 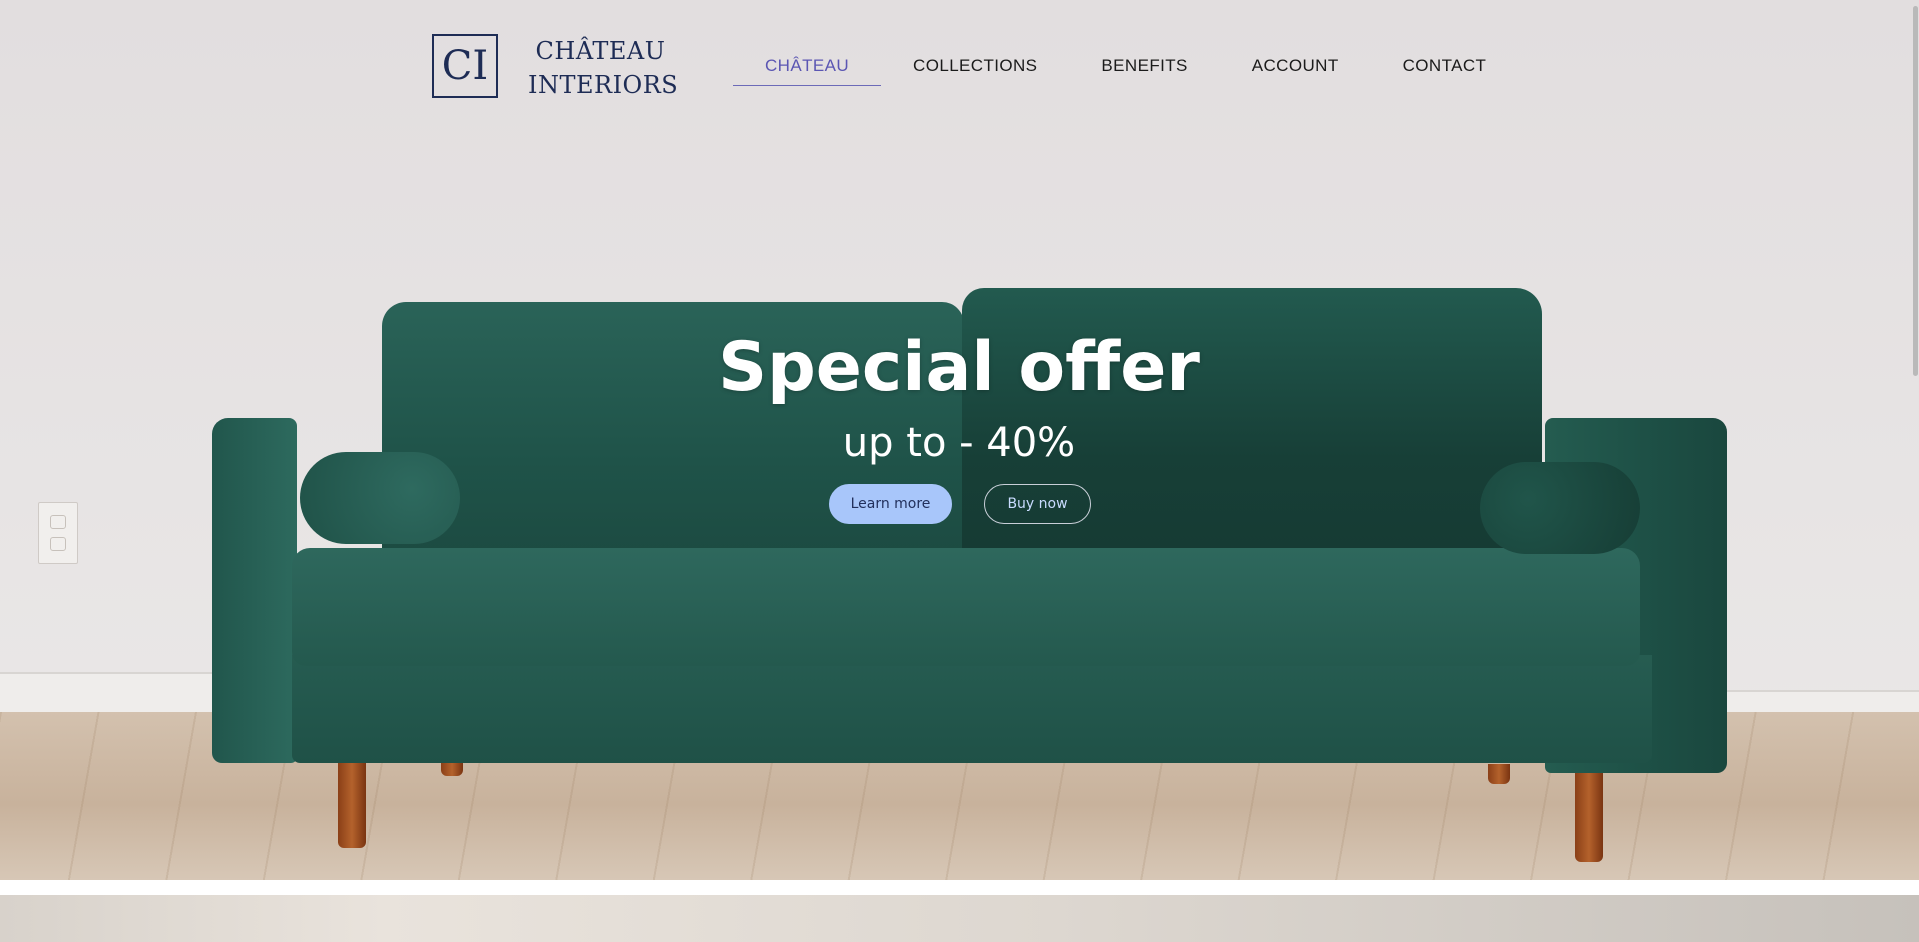 I want to click on sofa-bolster-left, so click(x=380, y=498).